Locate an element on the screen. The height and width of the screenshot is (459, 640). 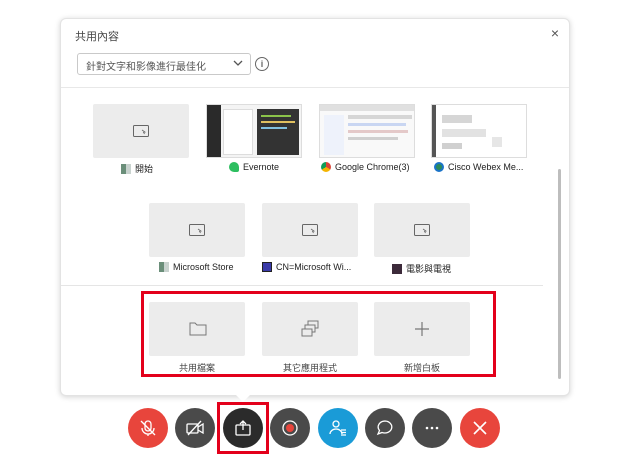
panel-title: 共用內容 is located at coordinates (97, 37).